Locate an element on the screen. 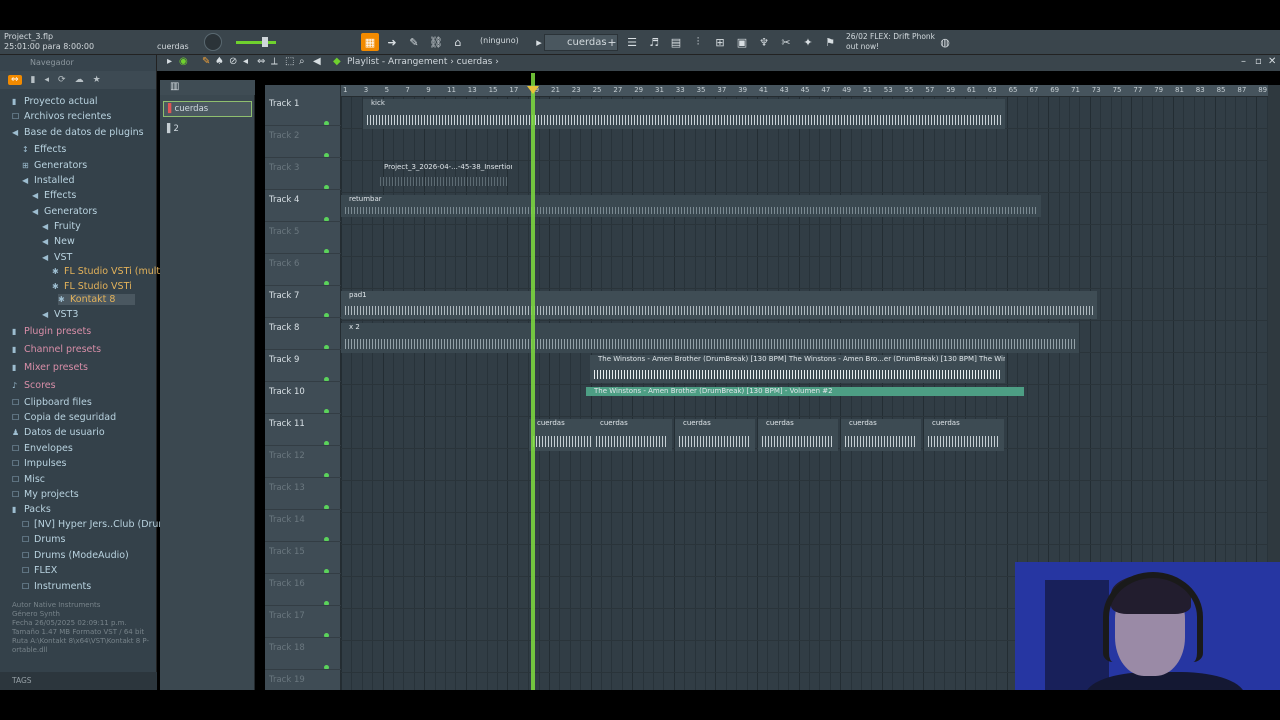  wrench-icon: ✂ is located at coordinates (786, 42).